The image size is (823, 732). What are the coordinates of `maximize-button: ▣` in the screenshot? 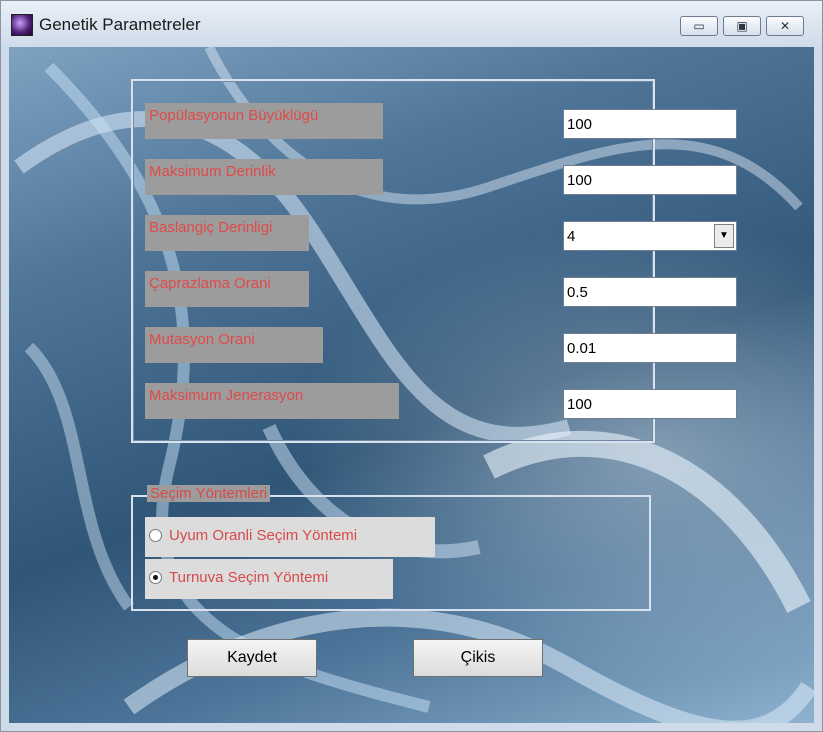 It's located at (742, 26).